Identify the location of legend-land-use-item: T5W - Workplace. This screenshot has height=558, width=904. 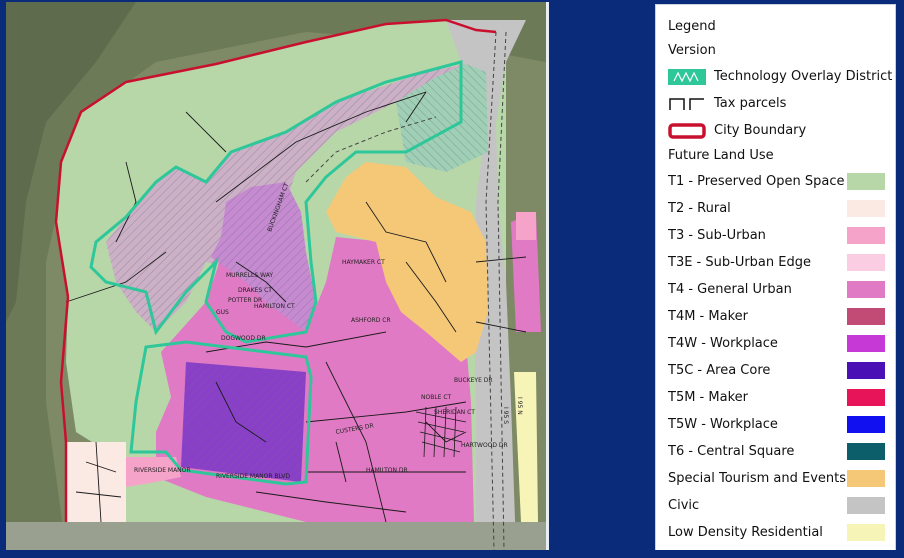
(777, 424).